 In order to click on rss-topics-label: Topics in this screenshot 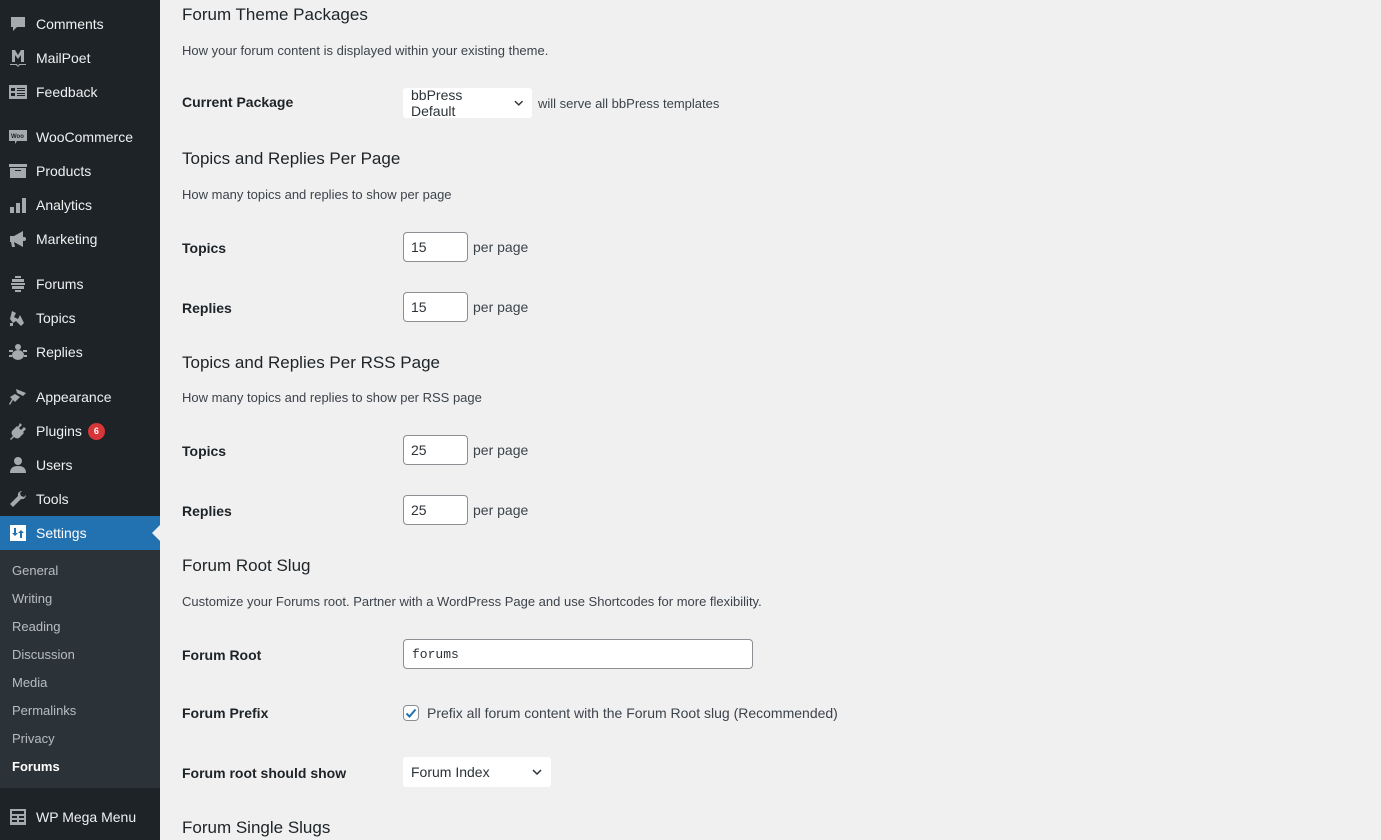, I will do `click(204, 451)`.